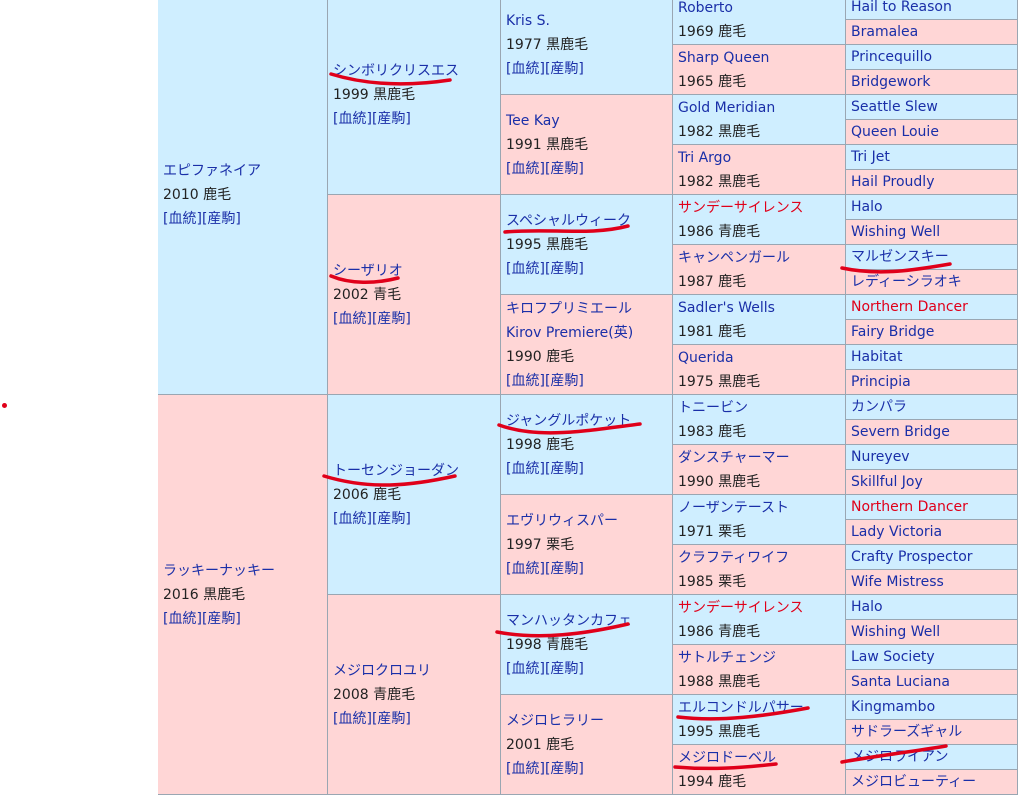  Describe the element at coordinates (761, 682) in the screenshot. I see `horse-year-coat: 1988 黒鹿毛` at that location.